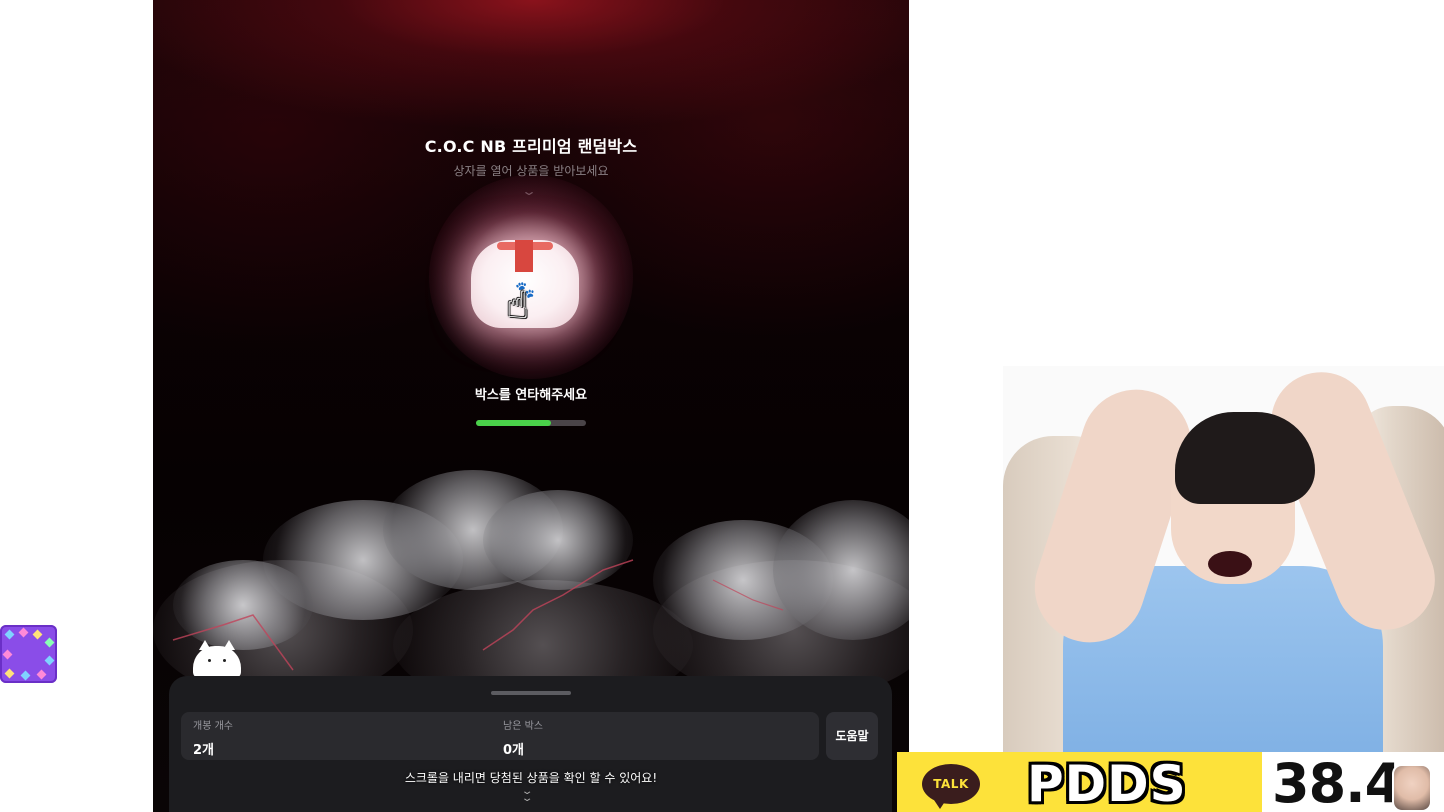 This screenshot has height=812, width=1444. What do you see at coordinates (1245, 458) in the screenshot?
I see `streamer-hair` at bounding box center [1245, 458].